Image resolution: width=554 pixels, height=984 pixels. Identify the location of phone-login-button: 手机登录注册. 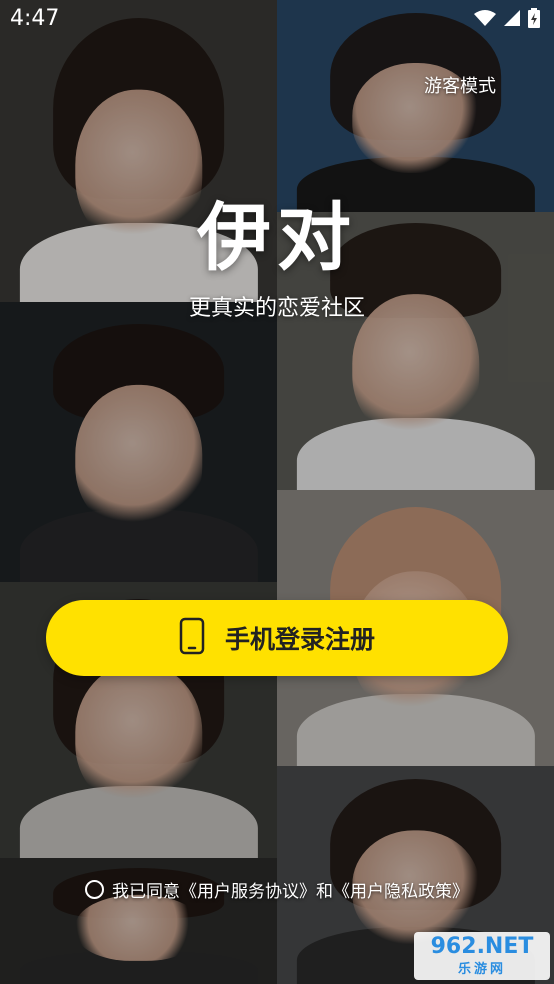
(277, 638).